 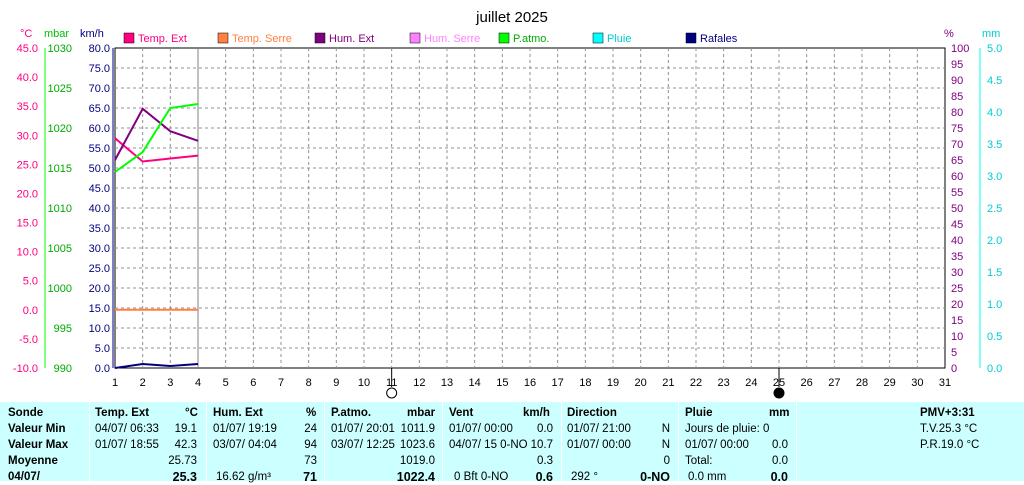 What do you see at coordinates (170, 383) in the screenshot?
I see `x-tick-label: 3` at bounding box center [170, 383].